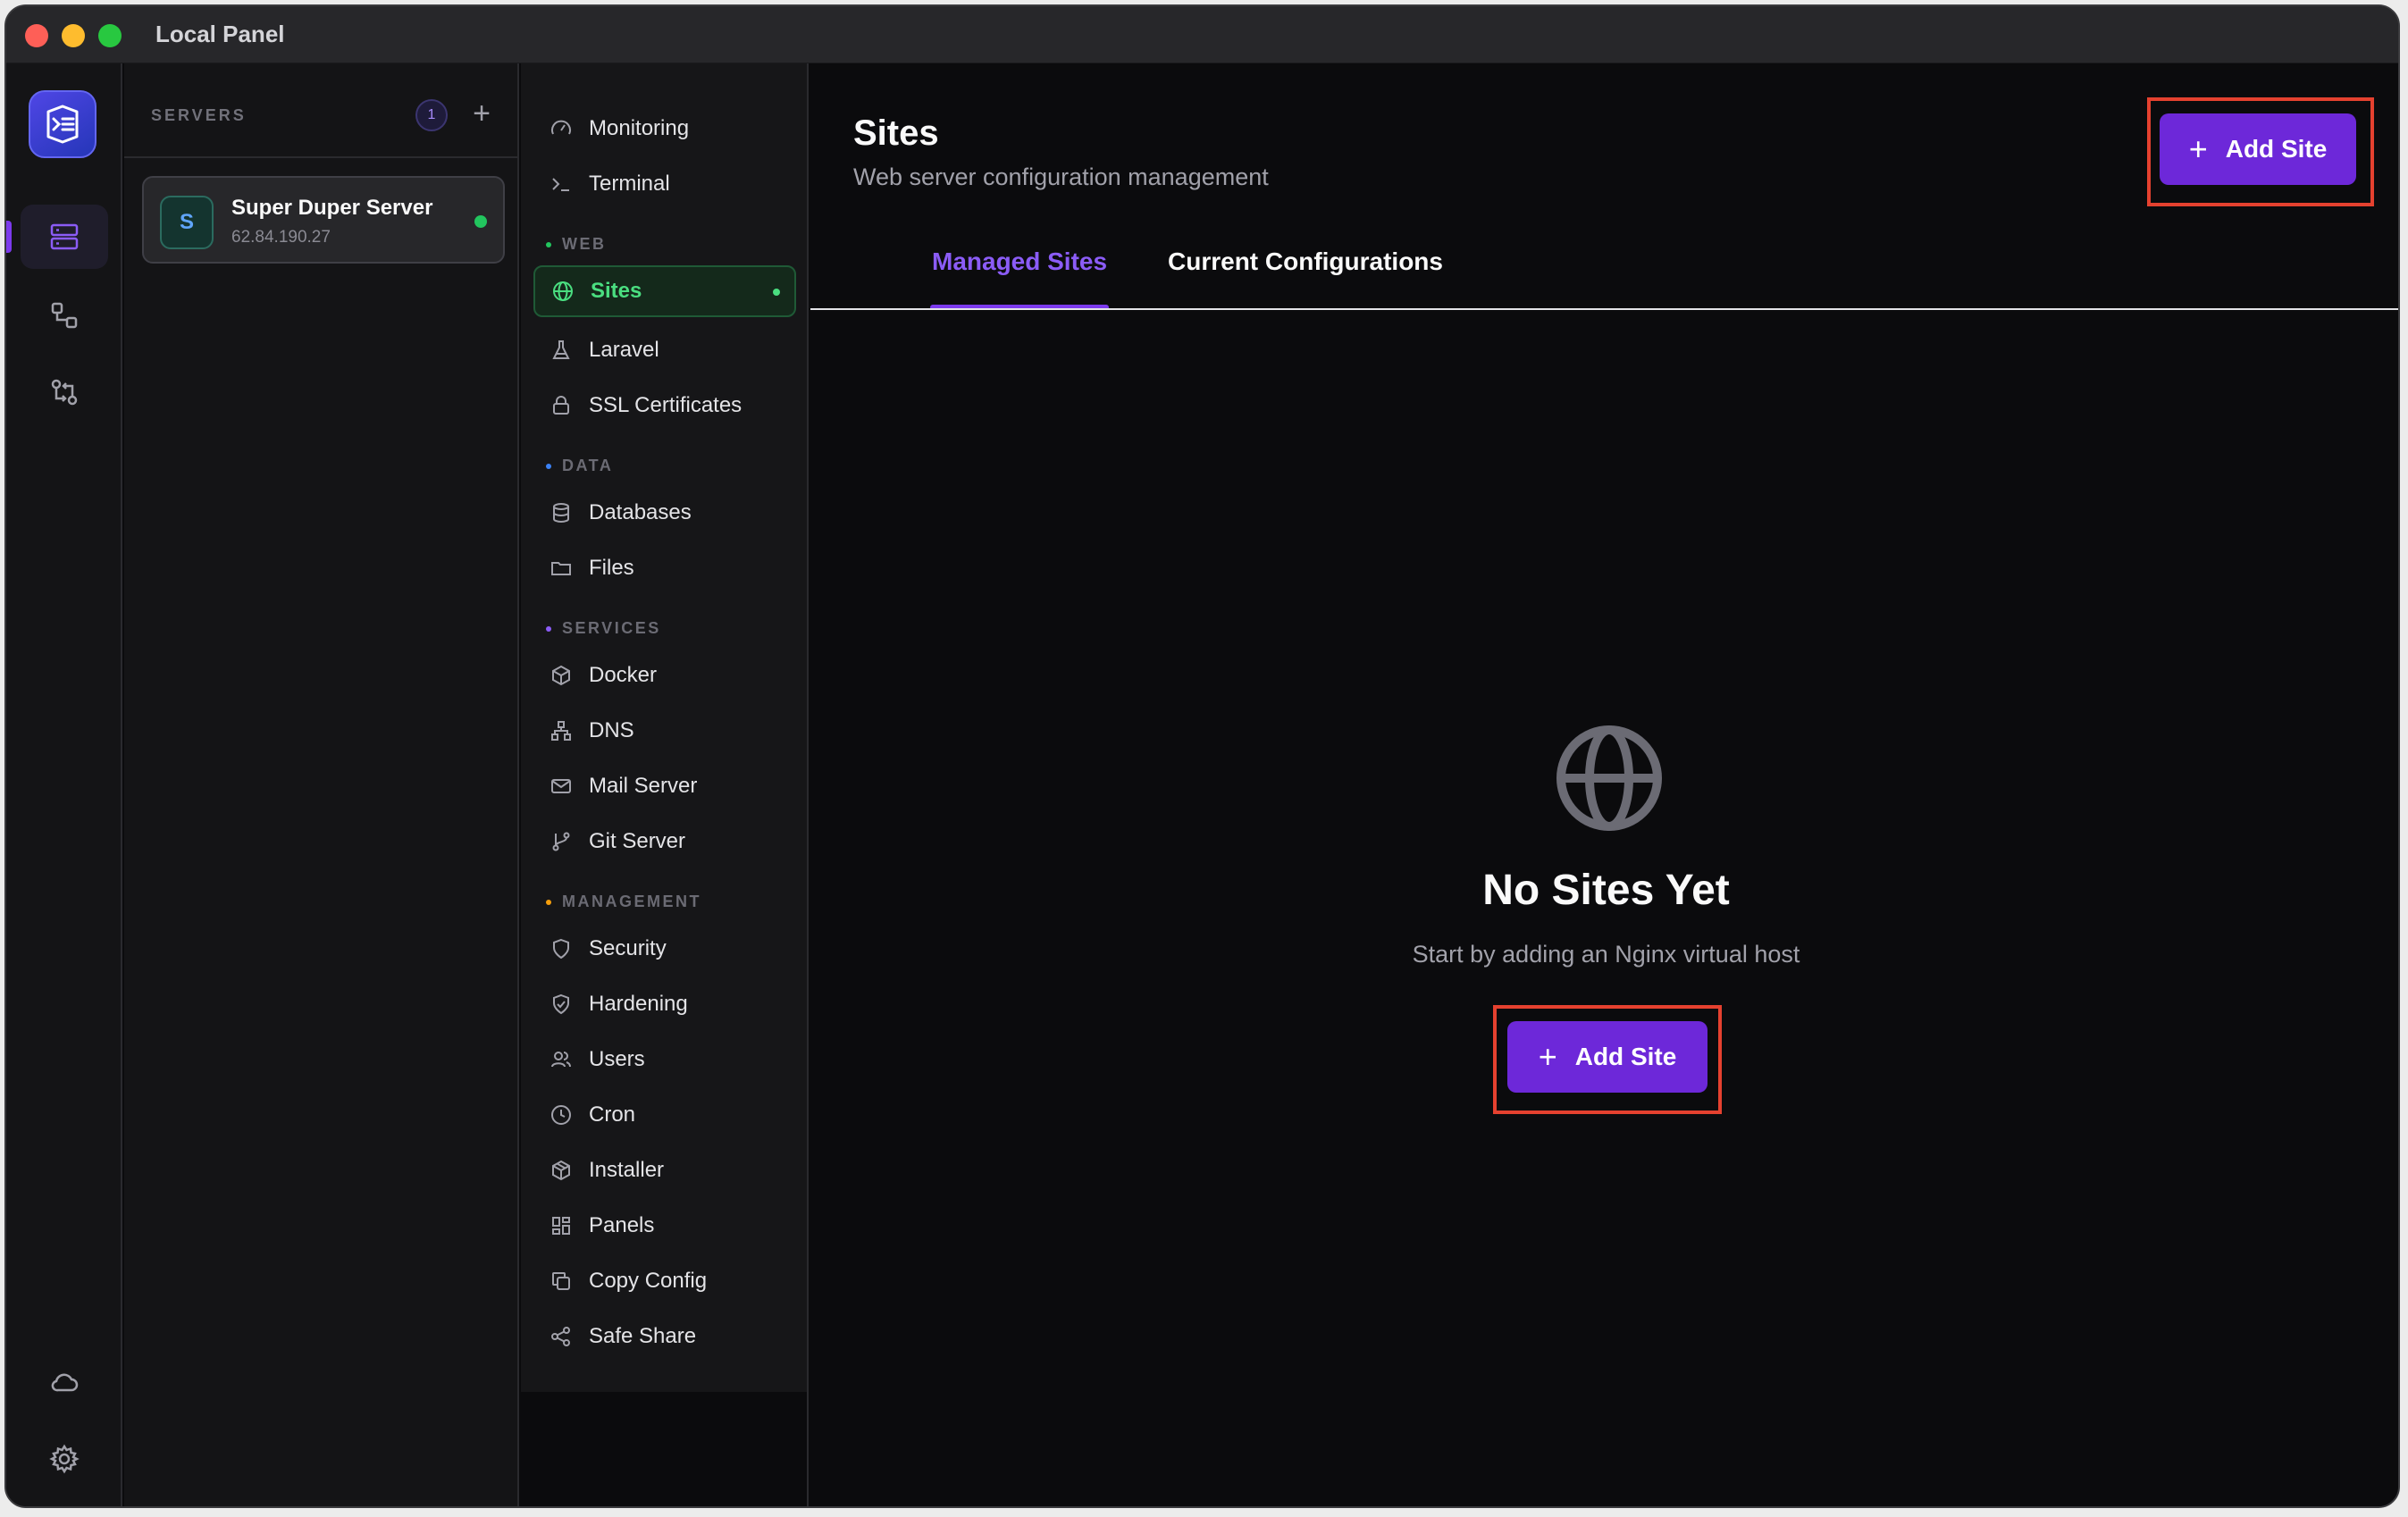  I want to click on nav-item-safe-share: Safe Share, so click(664, 1336).